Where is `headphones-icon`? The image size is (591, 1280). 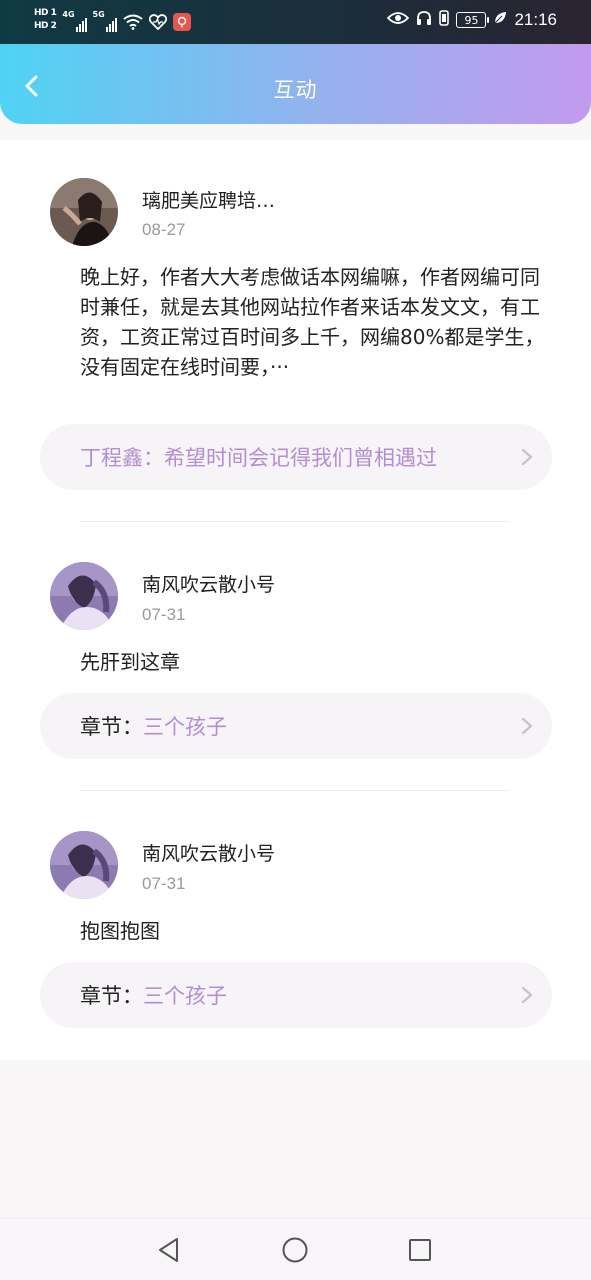 headphones-icon is located at coordinates (424, 20).